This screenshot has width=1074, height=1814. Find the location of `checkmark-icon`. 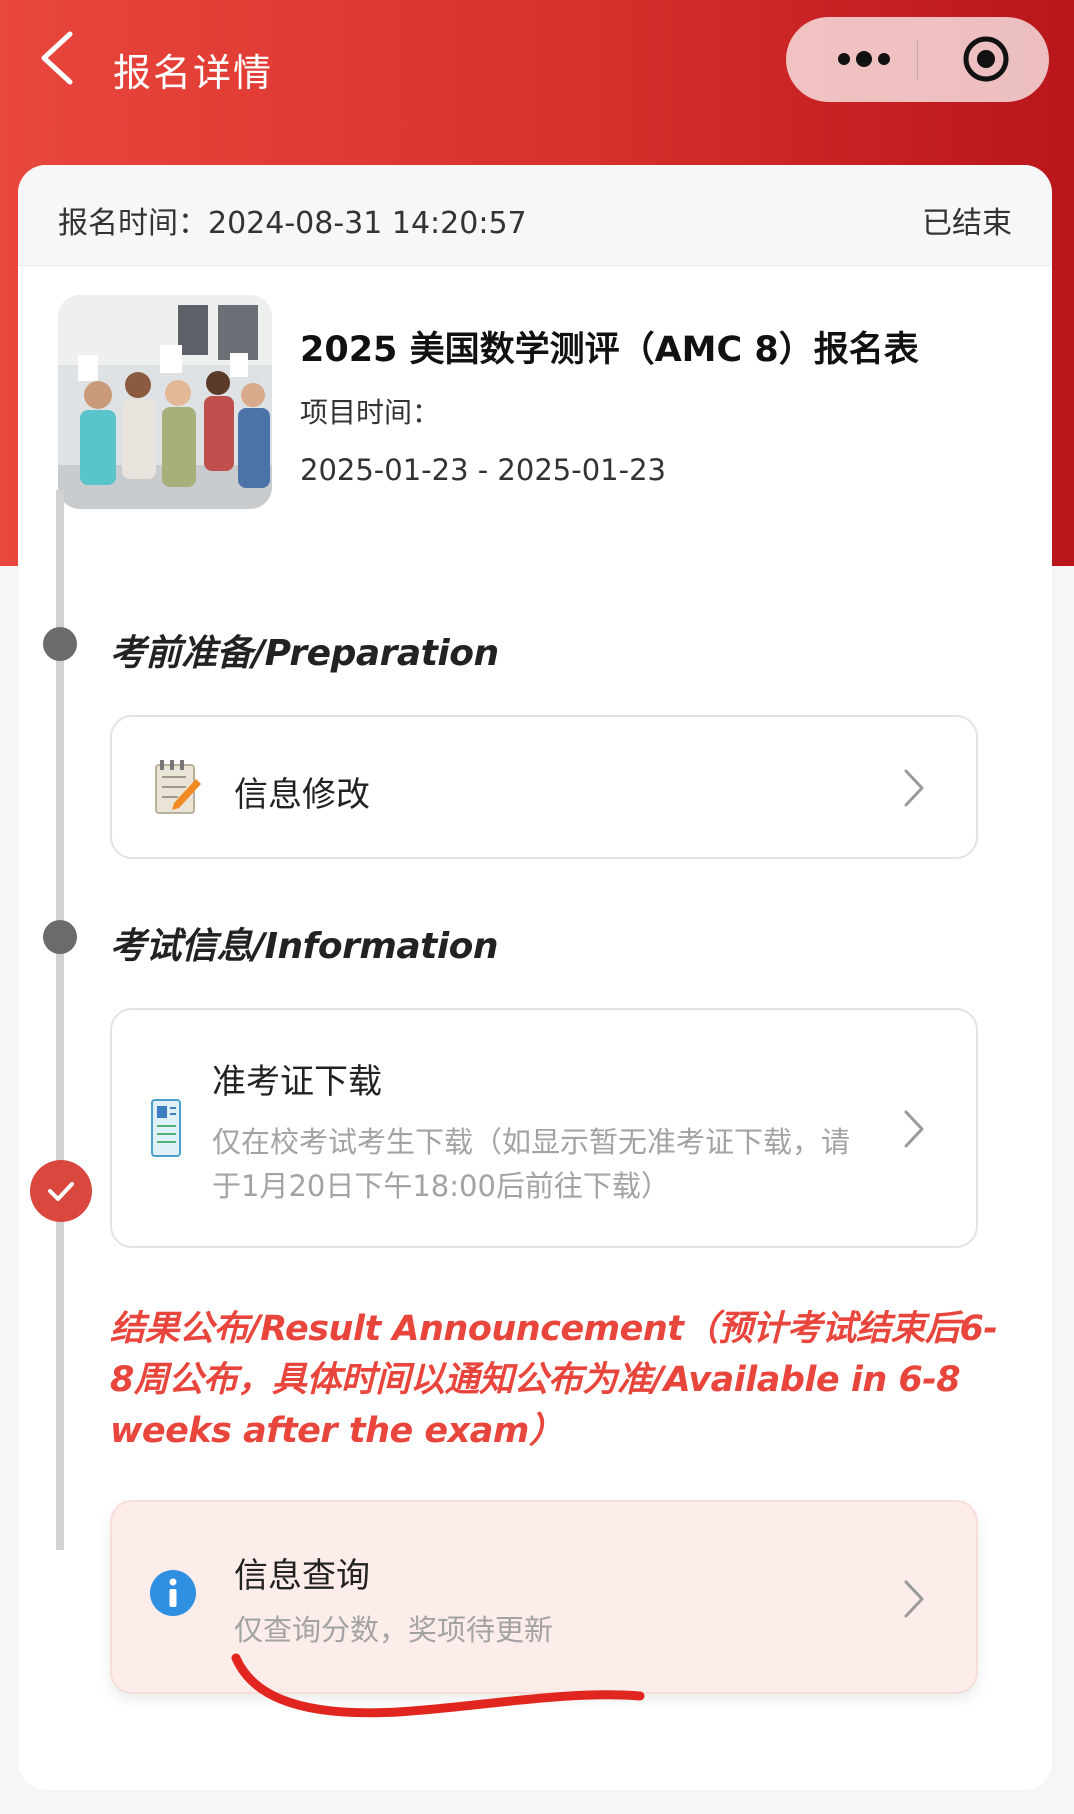

checkmark-icon is located at coordinates (61, 1191).